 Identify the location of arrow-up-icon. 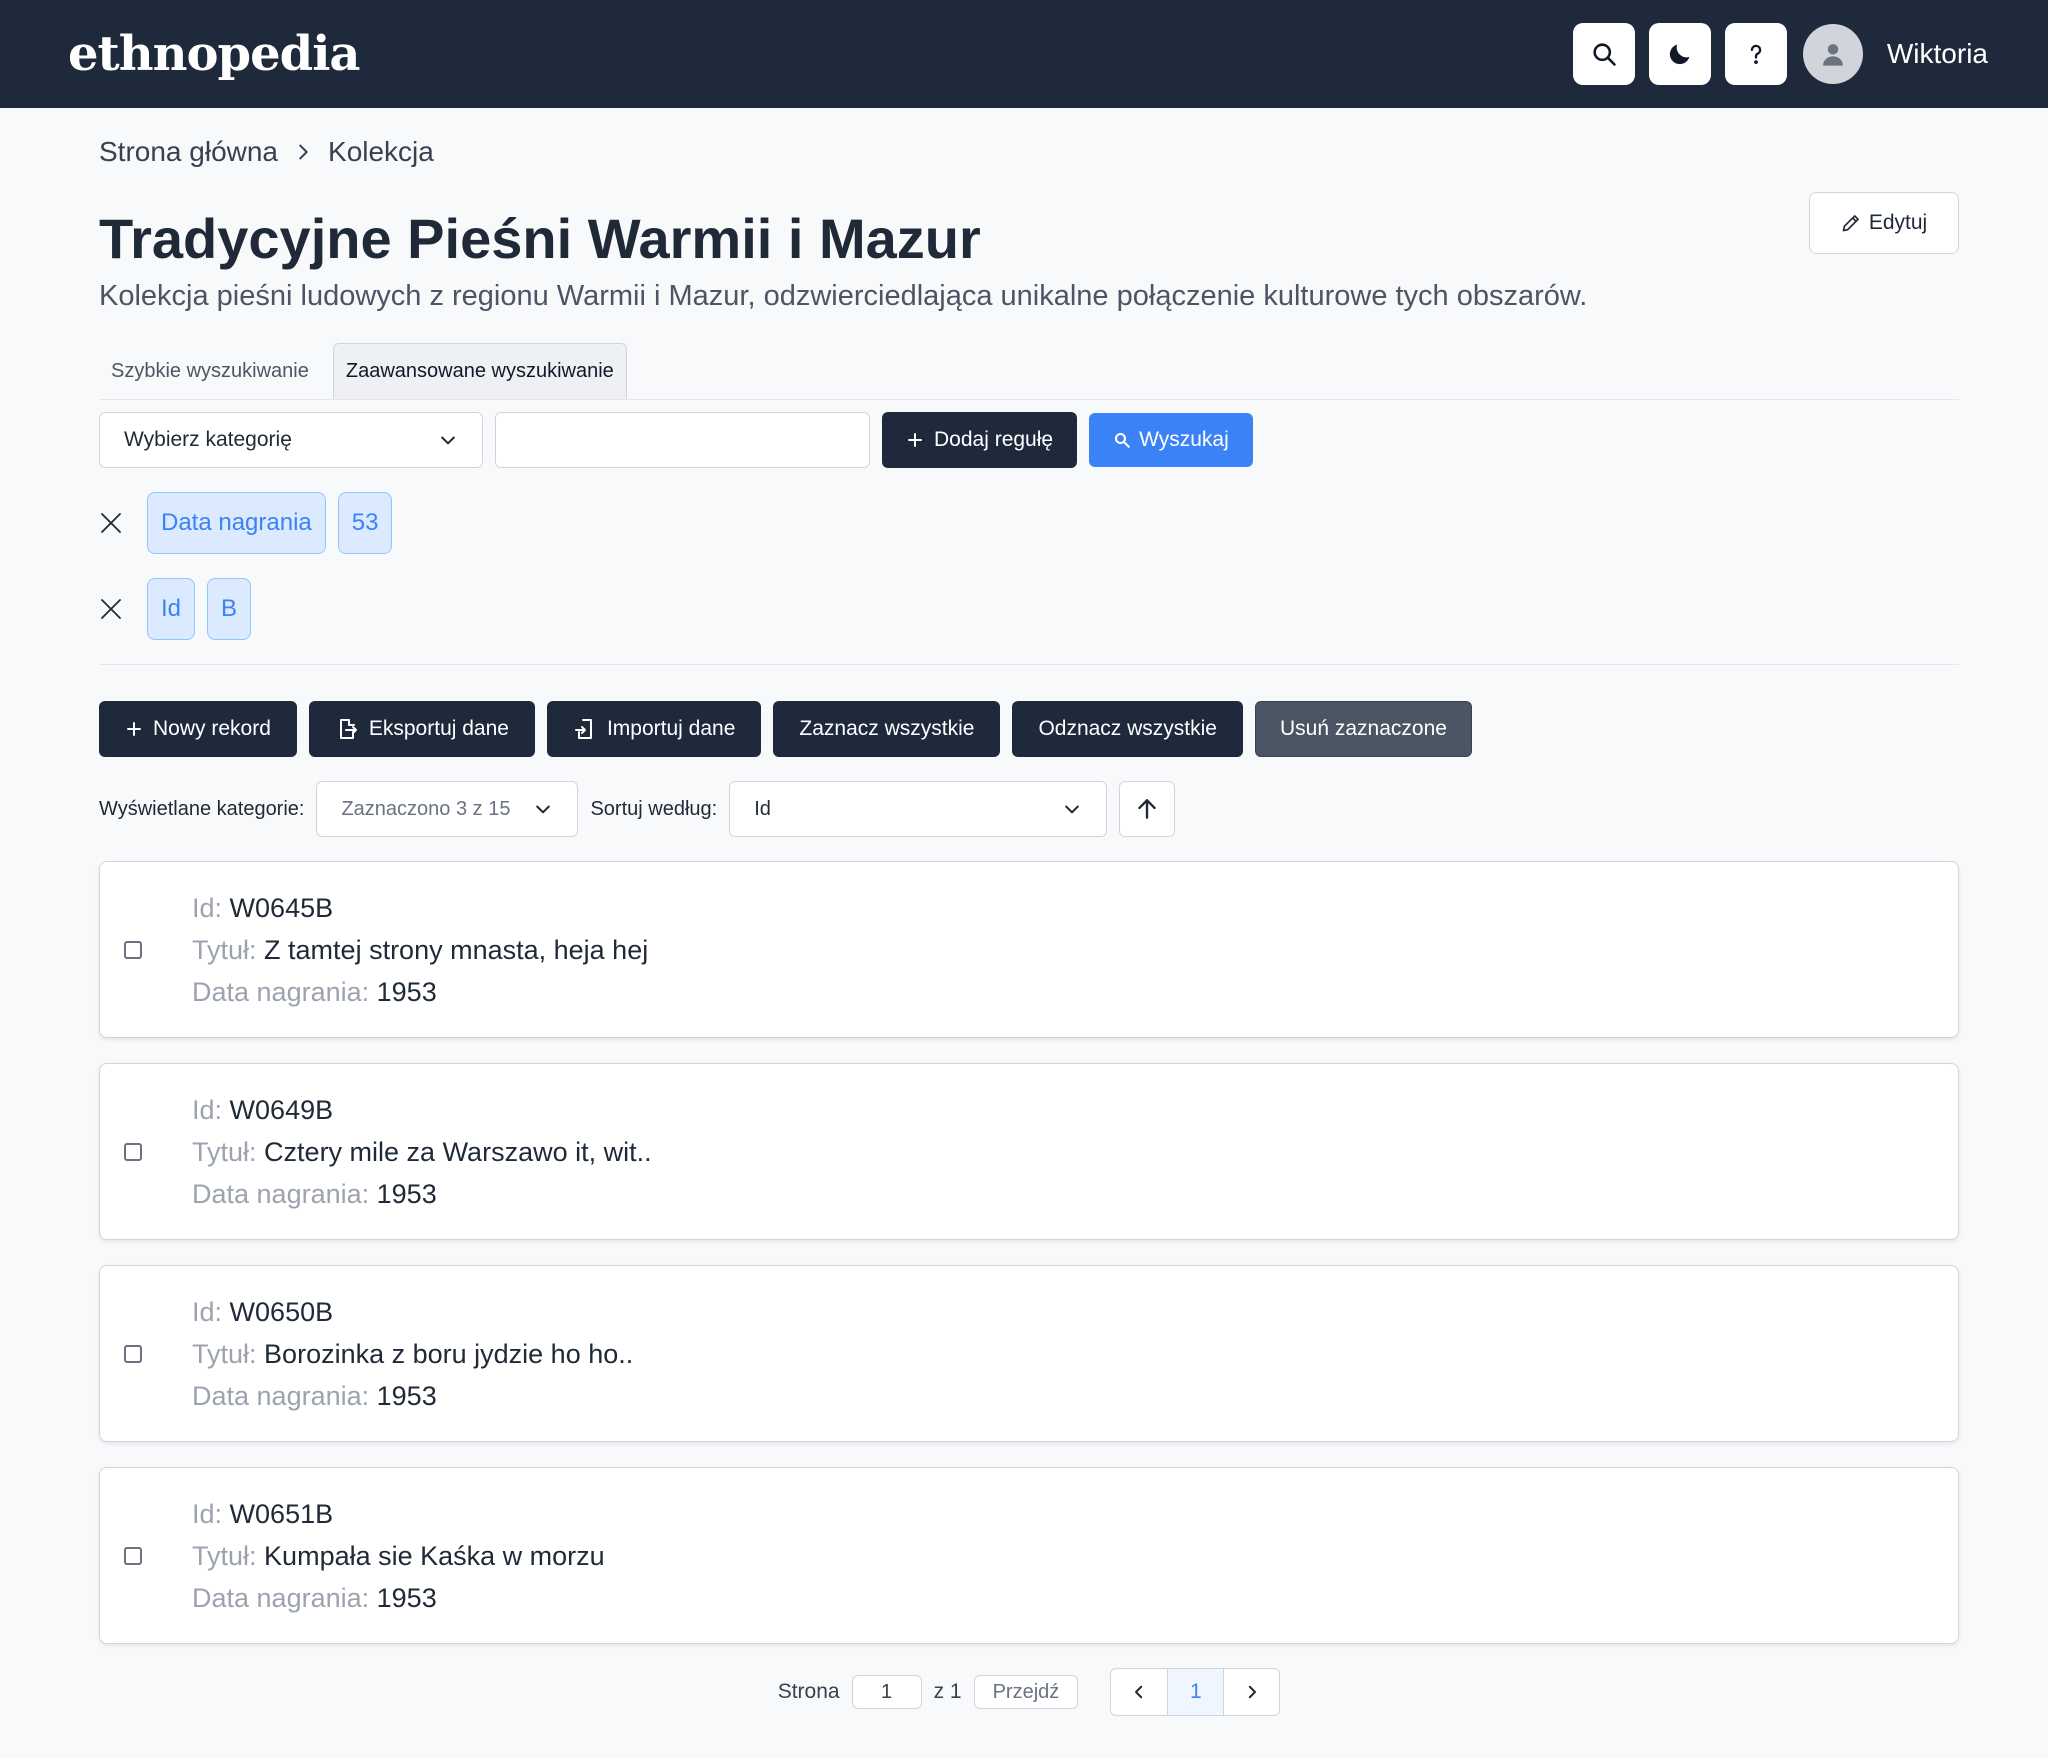
(1147, 809).